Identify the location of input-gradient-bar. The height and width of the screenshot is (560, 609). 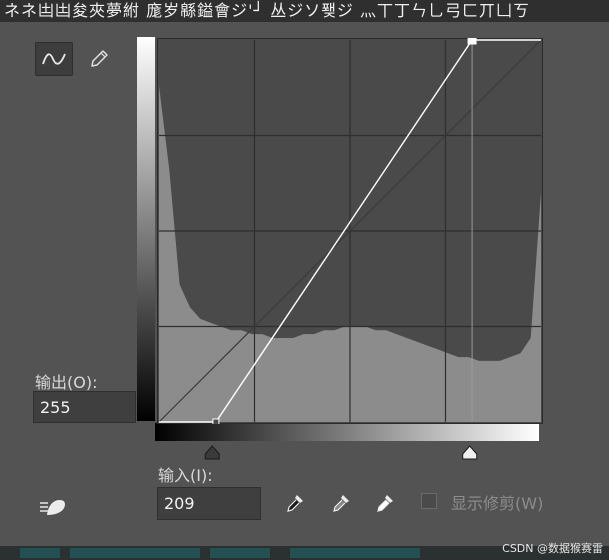
(347, 432).